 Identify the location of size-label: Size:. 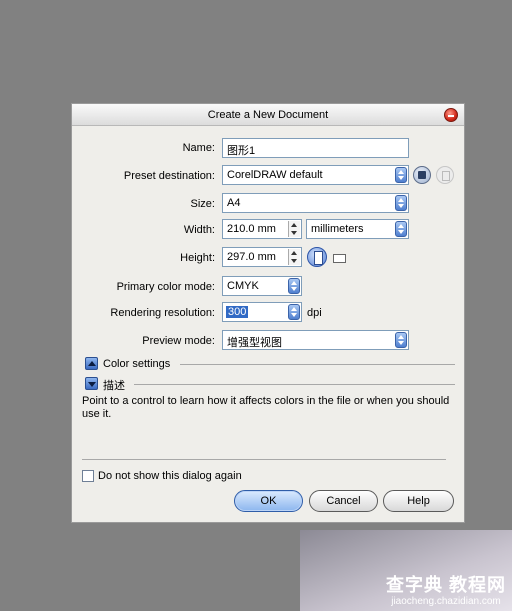
(202, 204).